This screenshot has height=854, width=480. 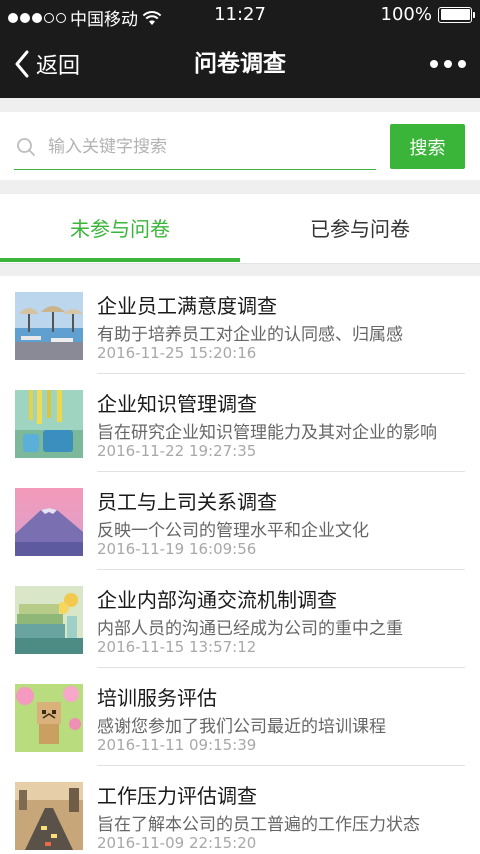 I want to click on more-button, so click(x=448, y=64).